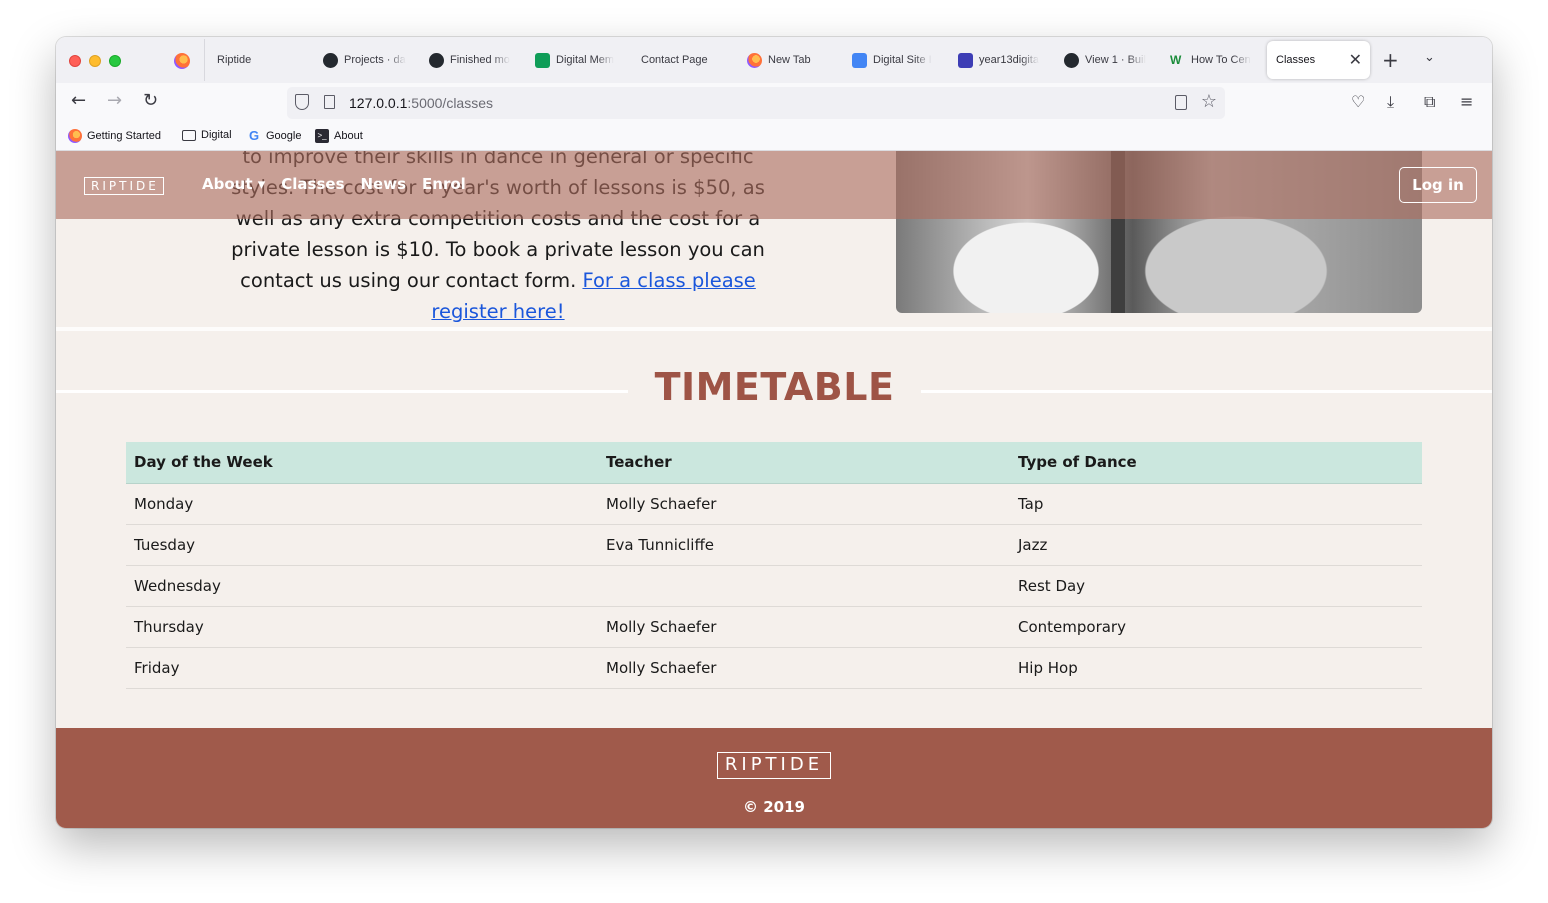 This screenshot has height=903, width=1548. What do you see at coordinates (480, 60) in the screenshot?
I see `tab-label: Finished mo` at bounding box center [480, 60].